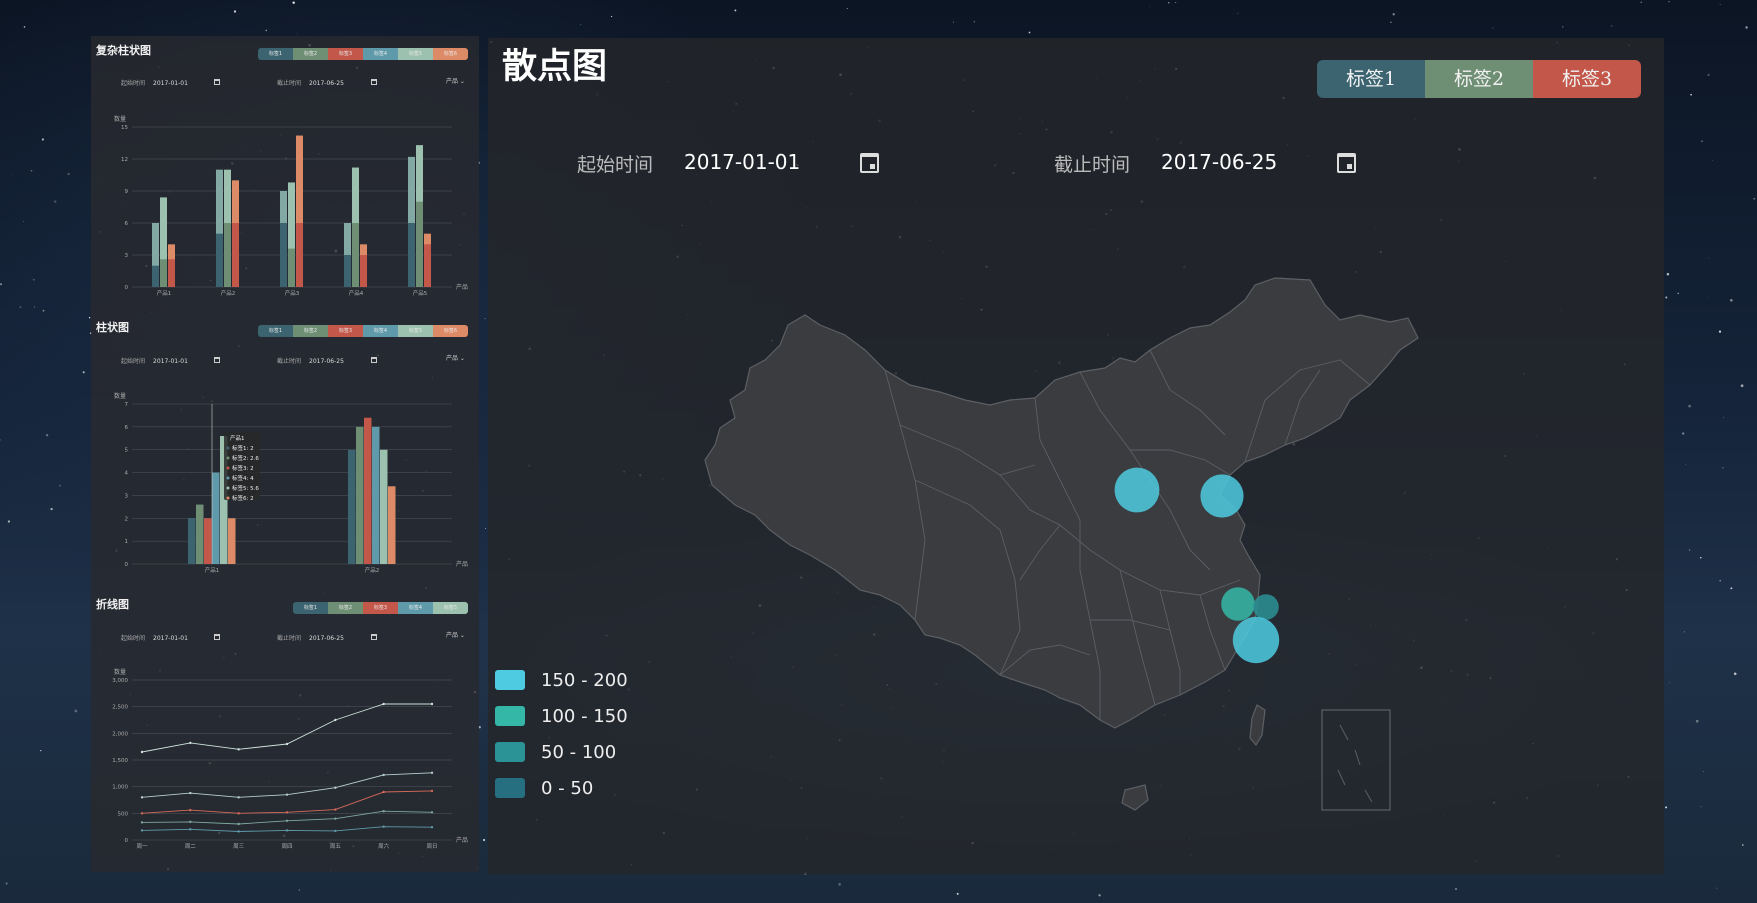  What do you see at coordinates (869, 163) in the screenshot?
I see `start-calendar-icon` at bounding box center [869, 163].